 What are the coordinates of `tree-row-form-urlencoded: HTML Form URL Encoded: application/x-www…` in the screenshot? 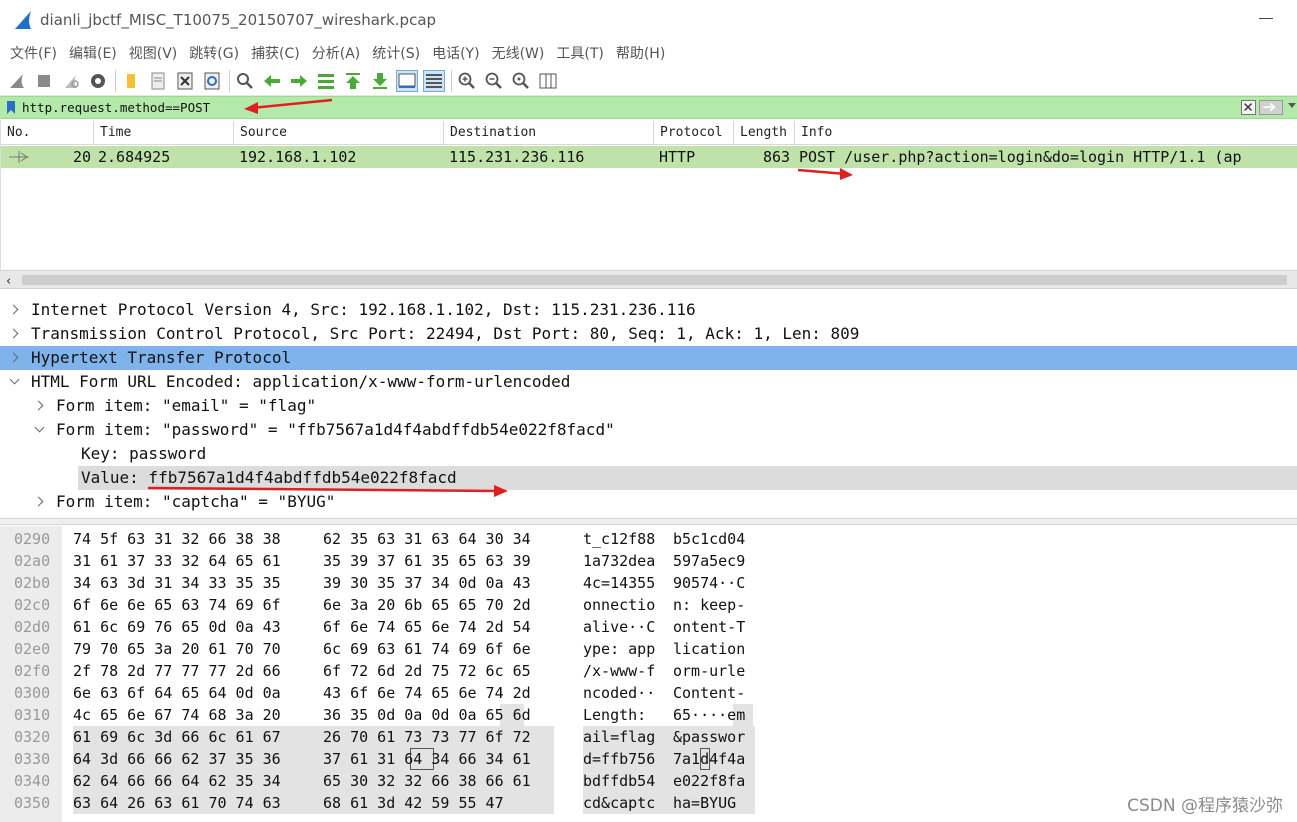 It's located at (648, 382).